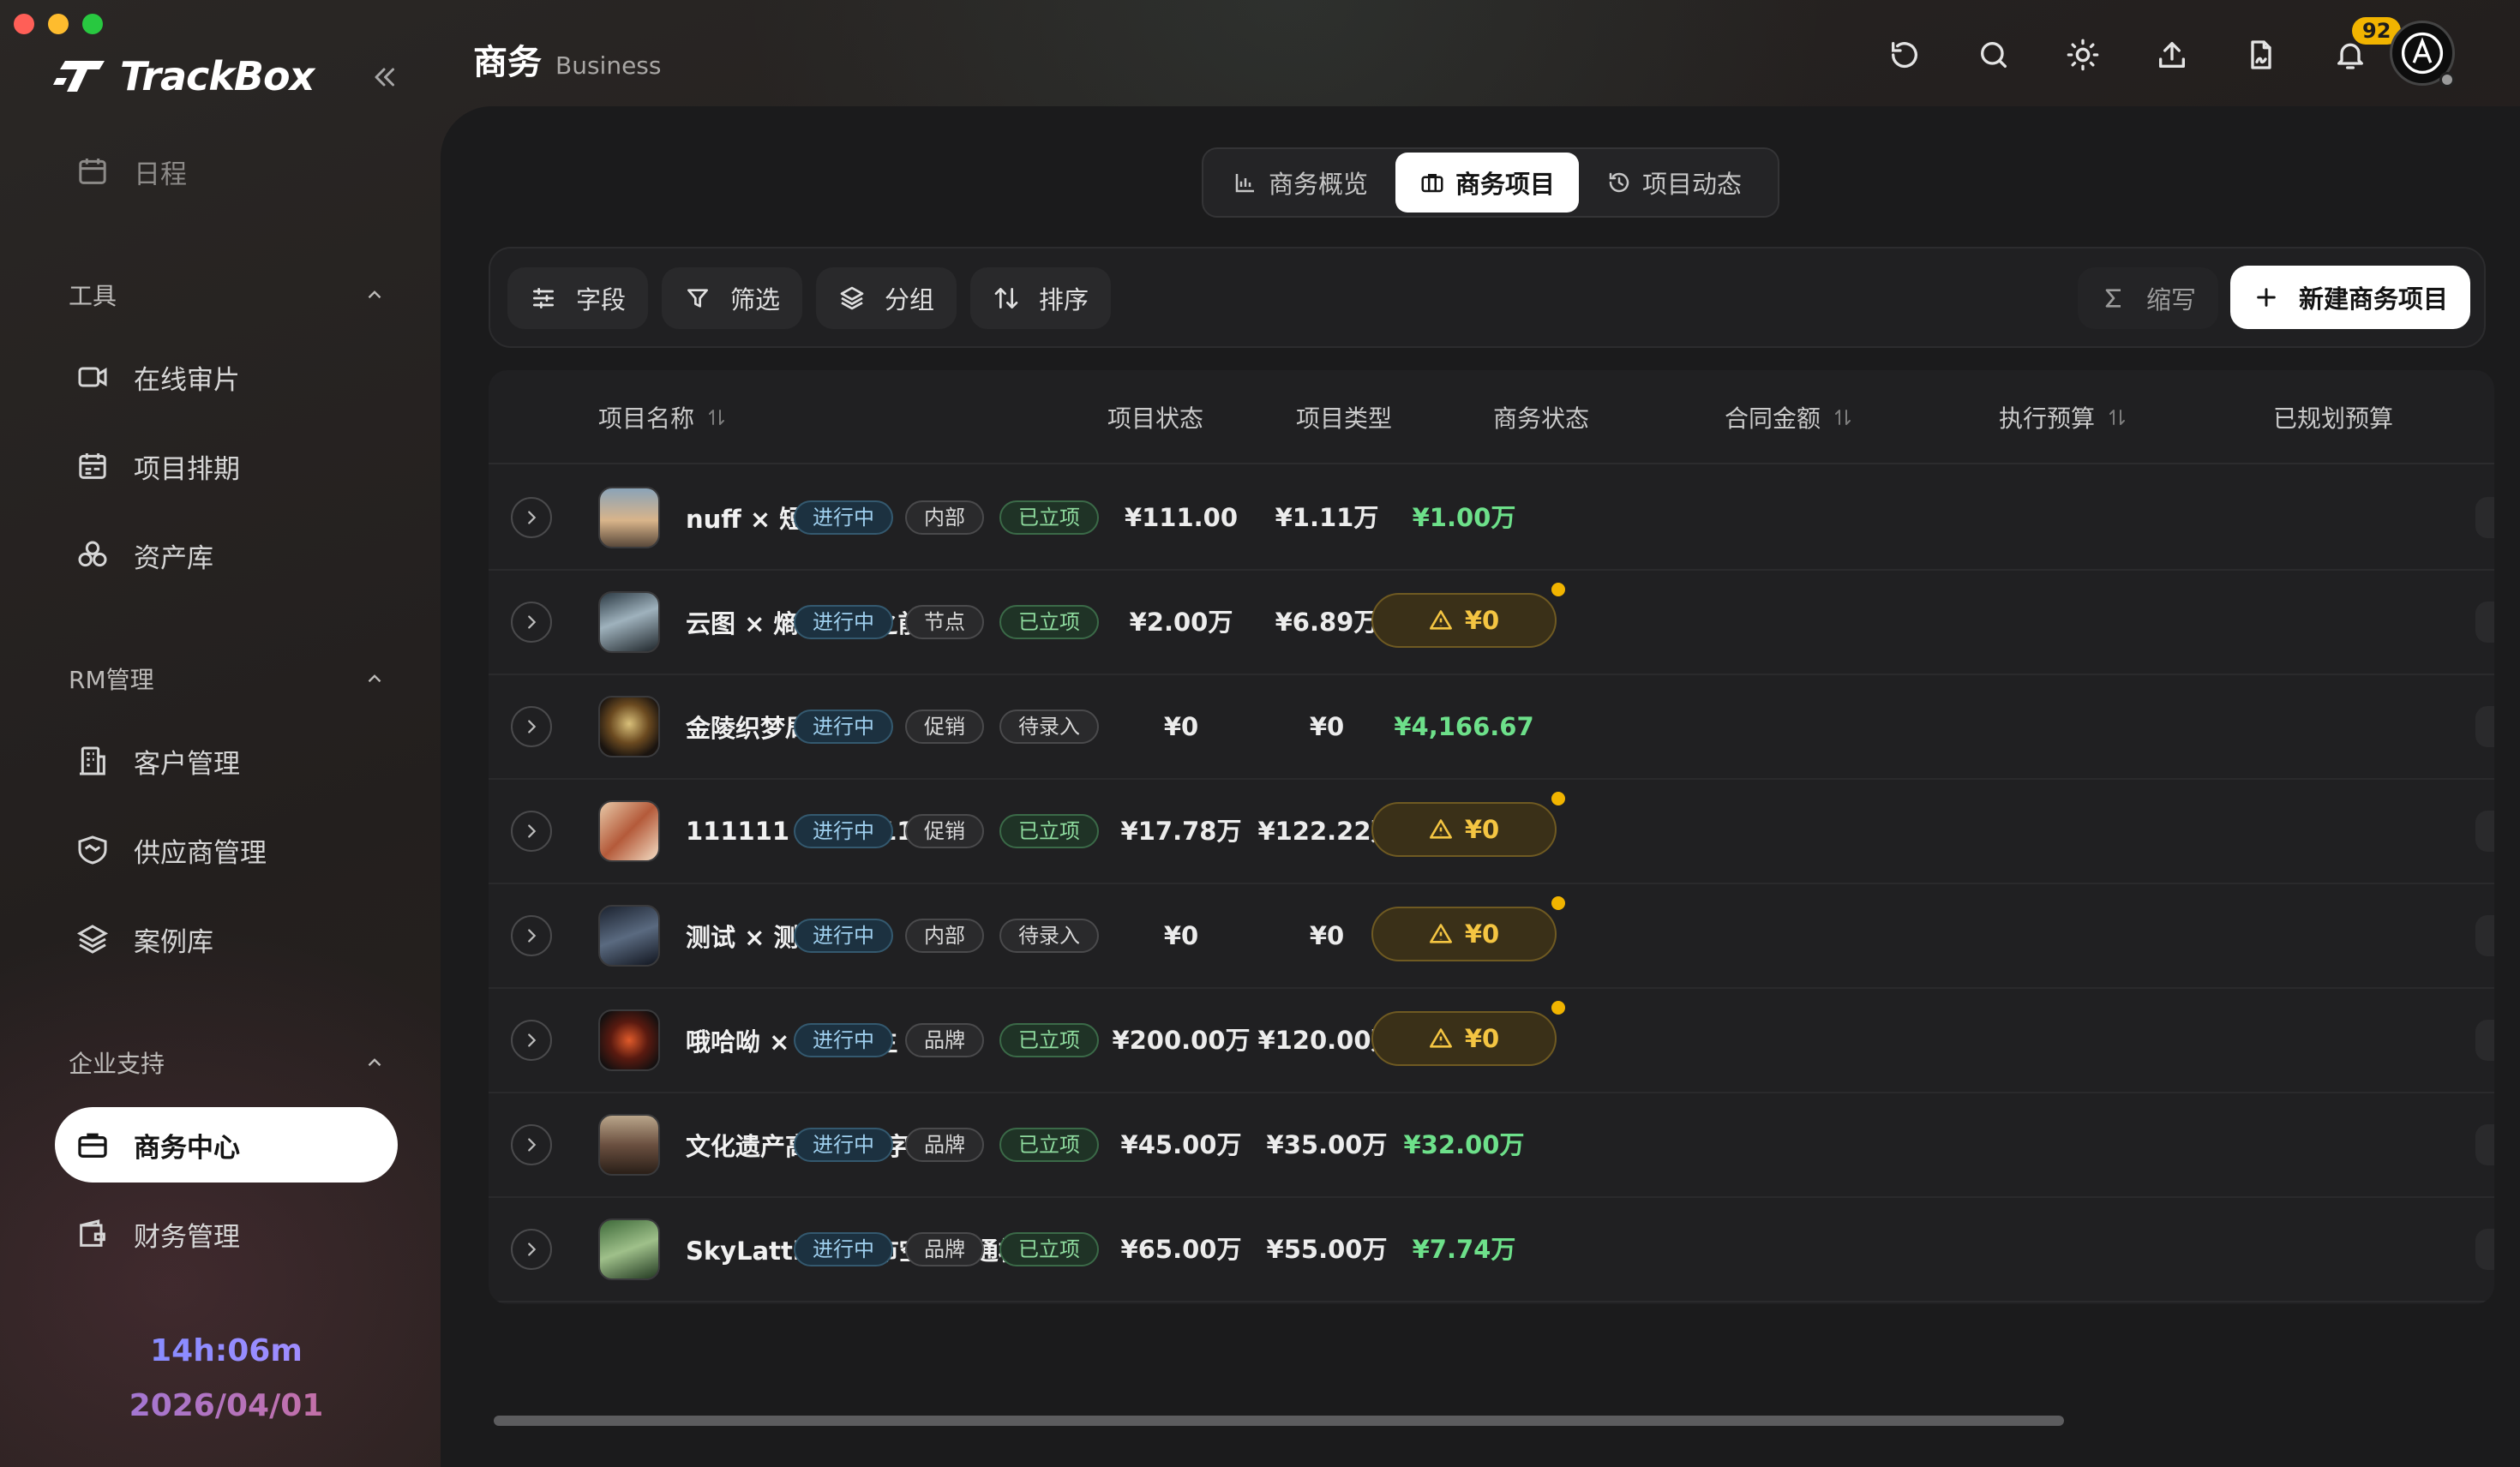  Describe the element at coordinates (578, 298) in the screenshot. I see `fields-button: 字段` at that location.